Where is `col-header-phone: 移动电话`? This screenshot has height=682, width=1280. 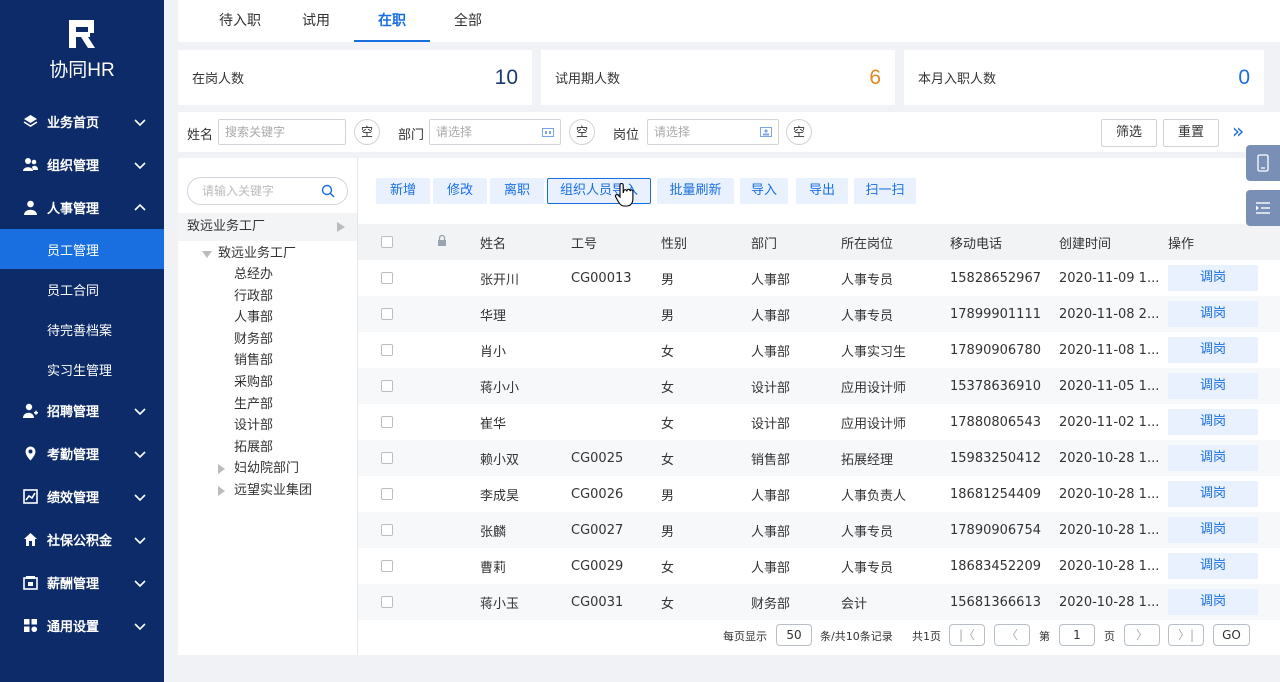
col-header-phone: 移动电话 is located at coordinates (1004, 242).